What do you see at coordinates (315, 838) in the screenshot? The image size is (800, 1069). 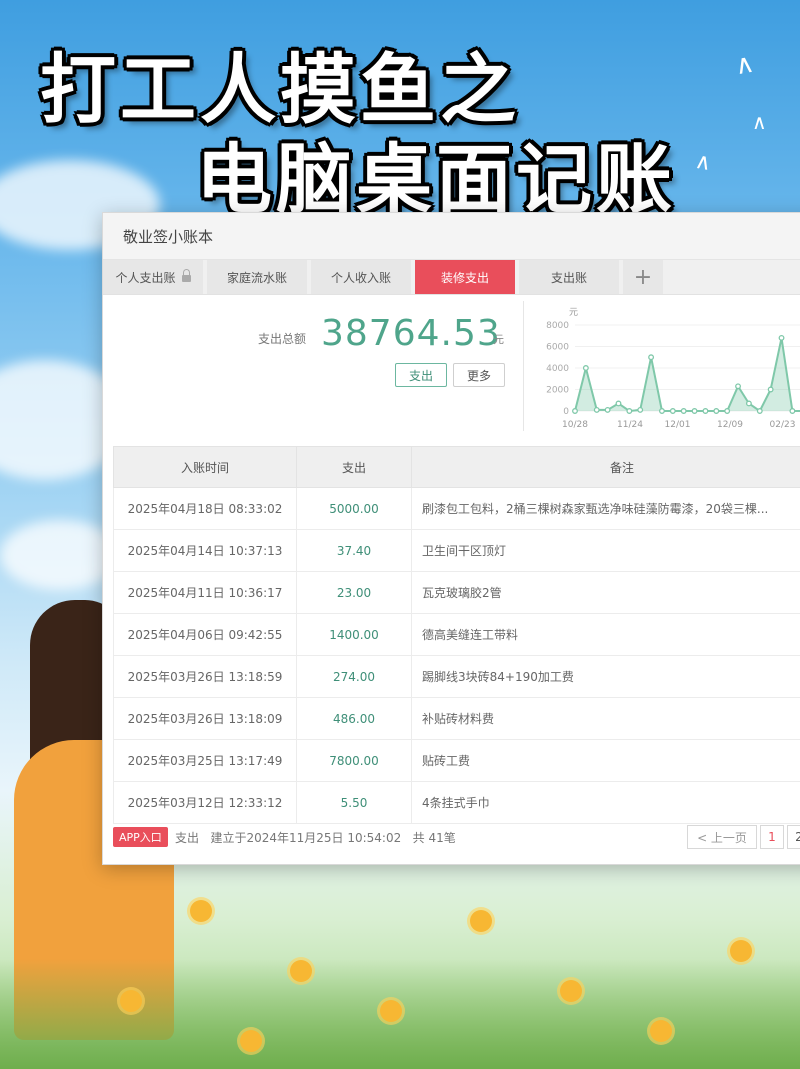 I see `footer-info: 支出 建立于2024年11月25日 10:54:02 共 41笔` at bounding box center [315, 838].